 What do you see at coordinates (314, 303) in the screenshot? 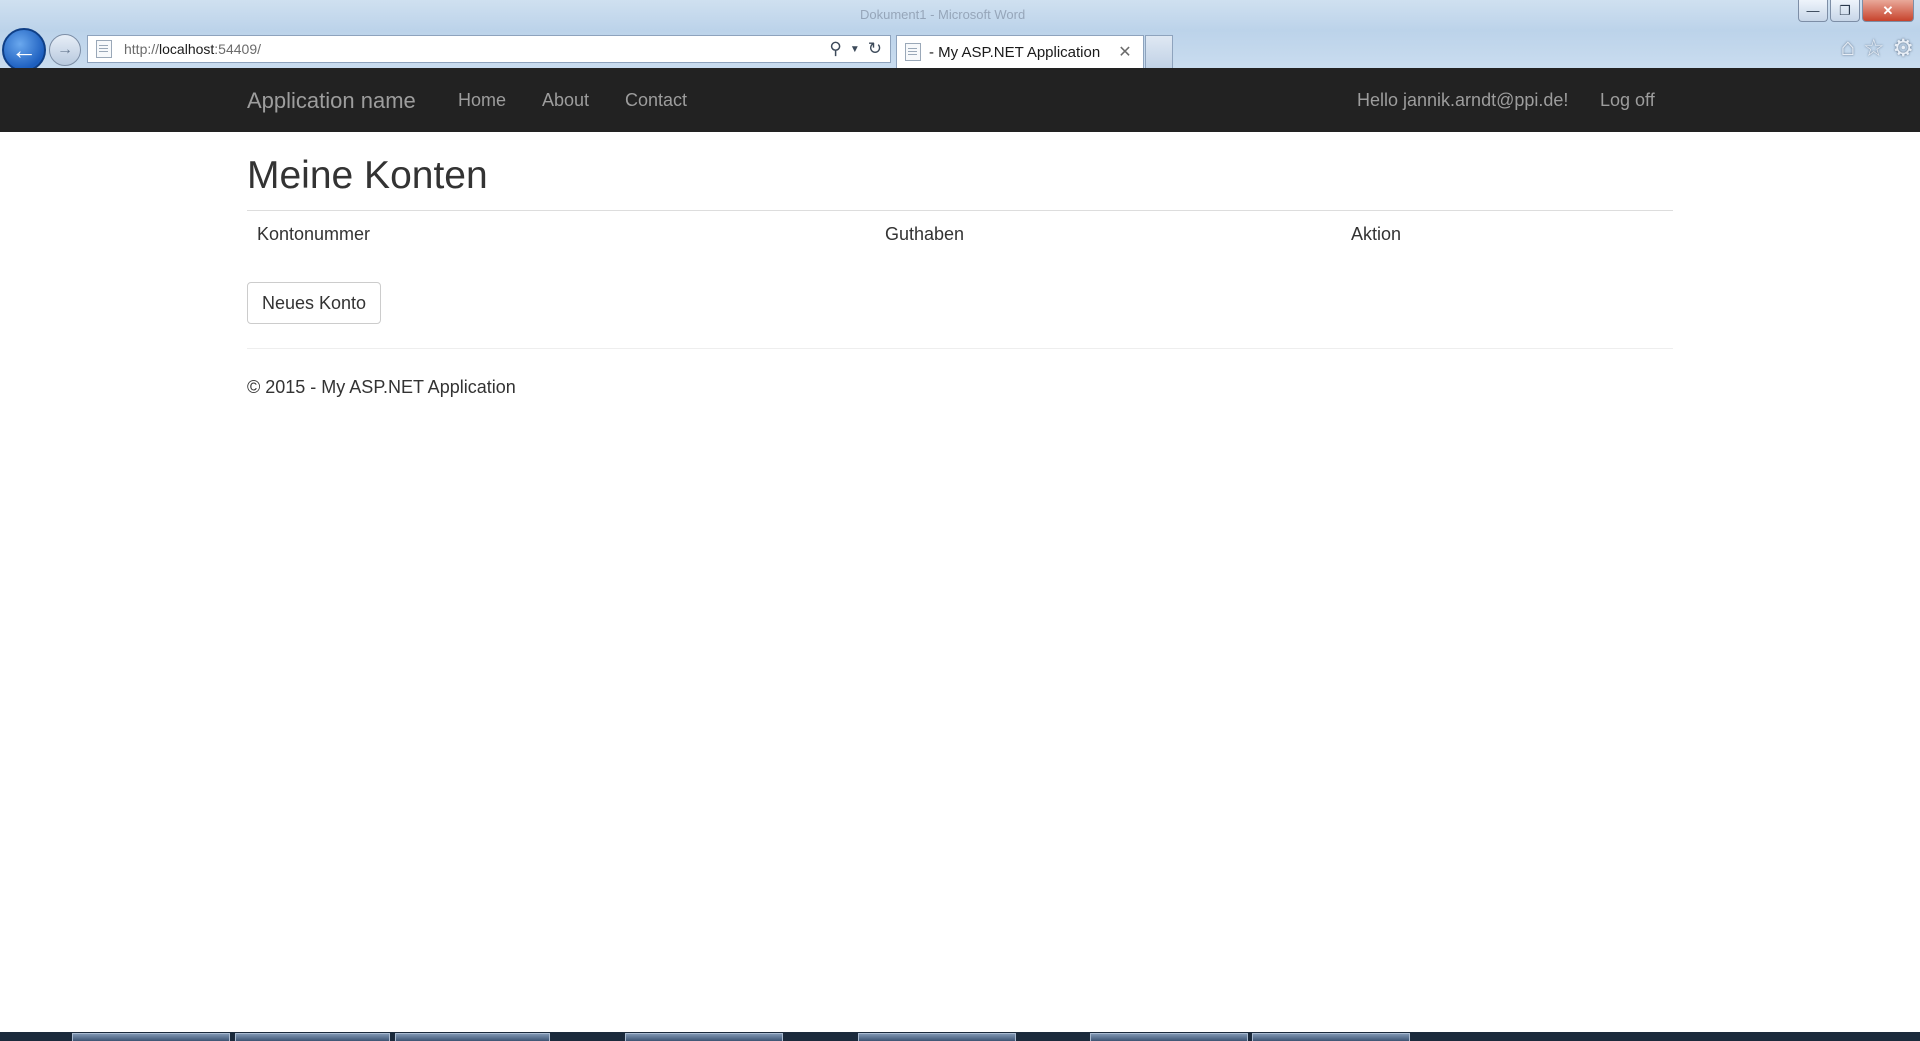
I see `new-account-button: Neues Konto` at bounding box center [314, 303].